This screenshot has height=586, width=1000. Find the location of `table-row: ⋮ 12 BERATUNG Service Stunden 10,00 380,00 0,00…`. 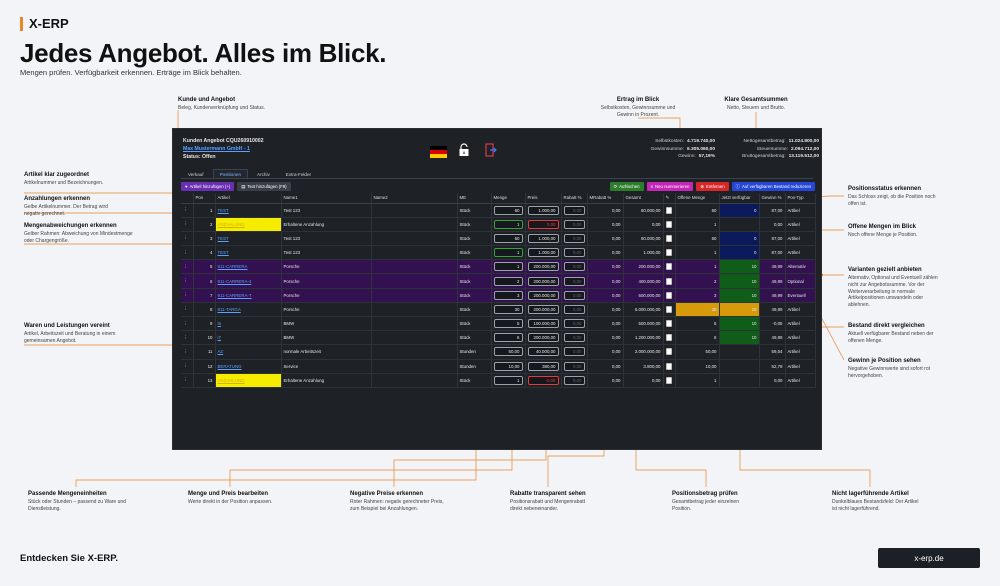

table-row: ⋮ 12 BERATUNG Service Stunden 10,00 380,00 0,00… is located at coordinates (498, 366).